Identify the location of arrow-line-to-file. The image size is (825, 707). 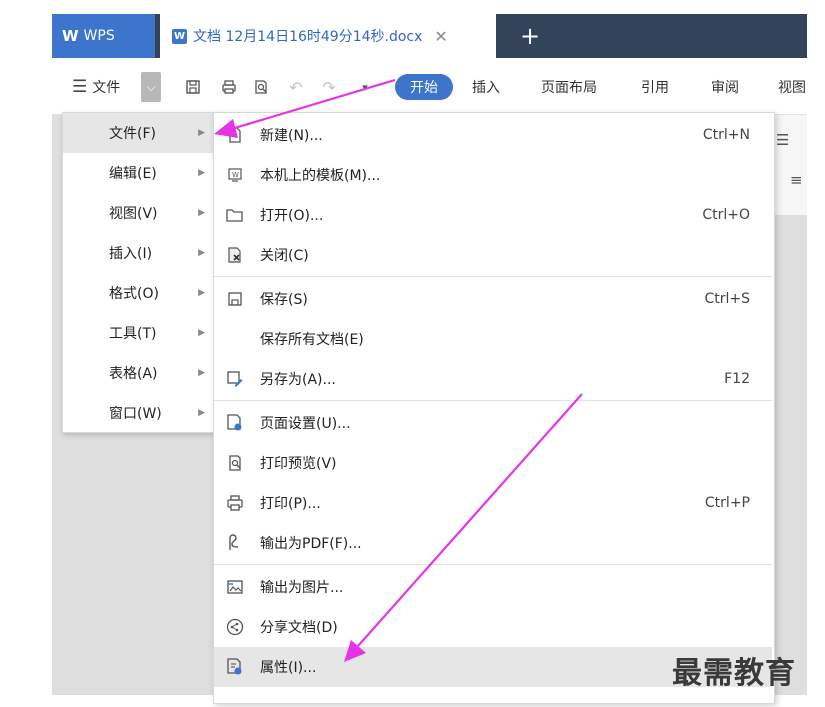
(311, 105).